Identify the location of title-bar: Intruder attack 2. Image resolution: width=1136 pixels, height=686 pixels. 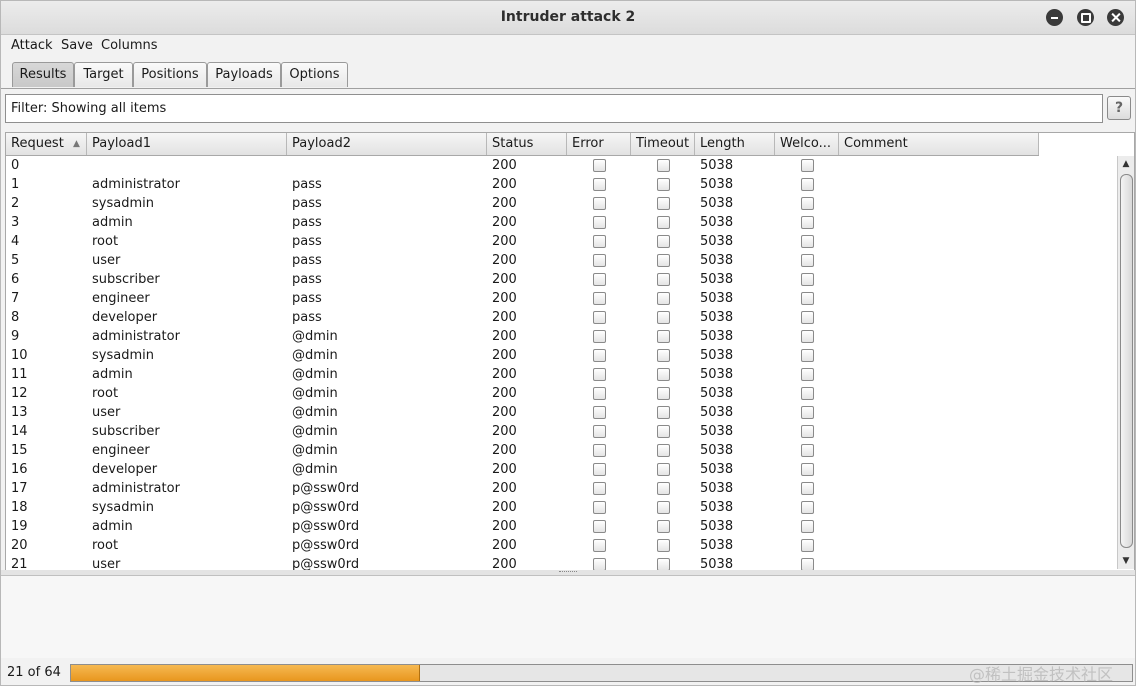
(568, 18).